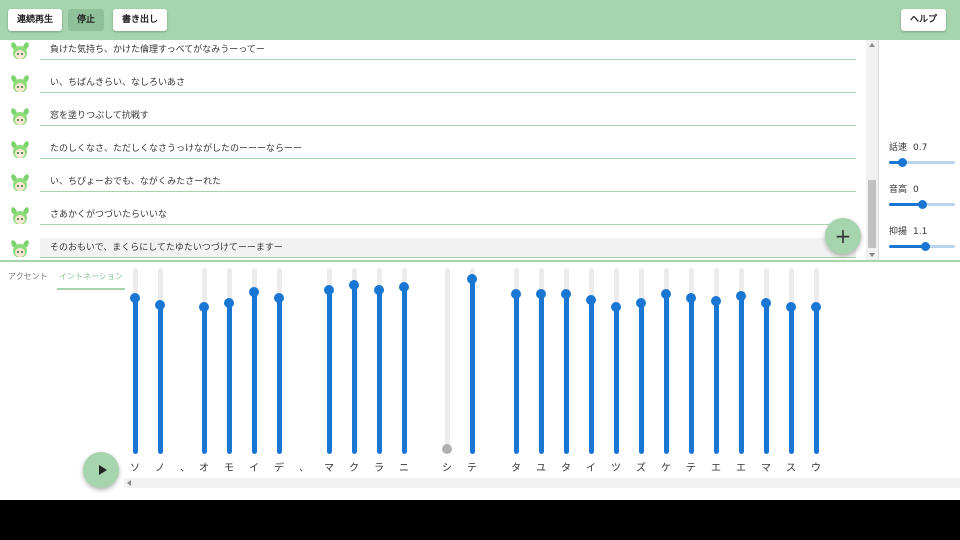  I want to click on line-list-scrollbar, so click(872, 150).